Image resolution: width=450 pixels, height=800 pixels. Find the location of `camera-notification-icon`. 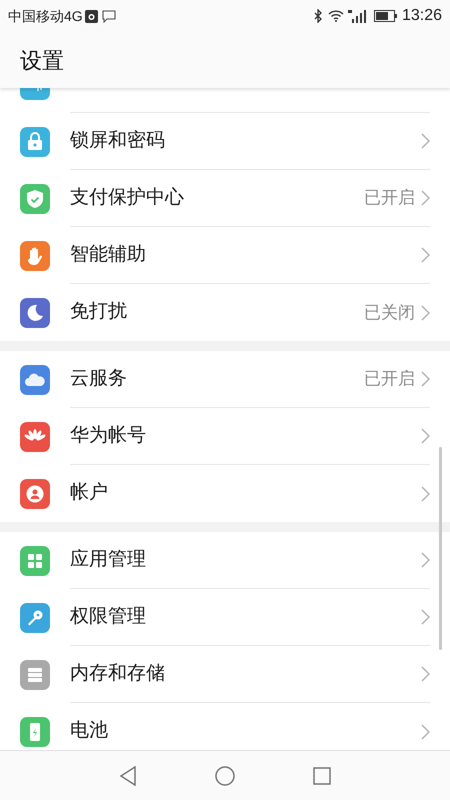

camera-notification-icon is located at coordinates (91, 16).